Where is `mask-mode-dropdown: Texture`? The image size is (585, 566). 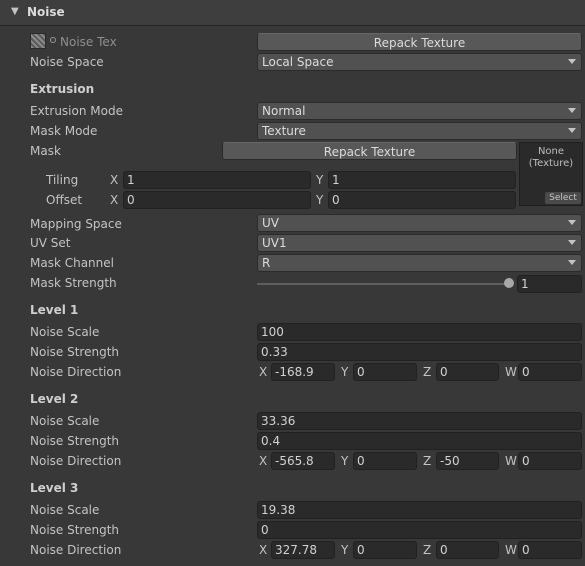 mask-mode-dropdown: Texture is located at coordinates (419, 131).